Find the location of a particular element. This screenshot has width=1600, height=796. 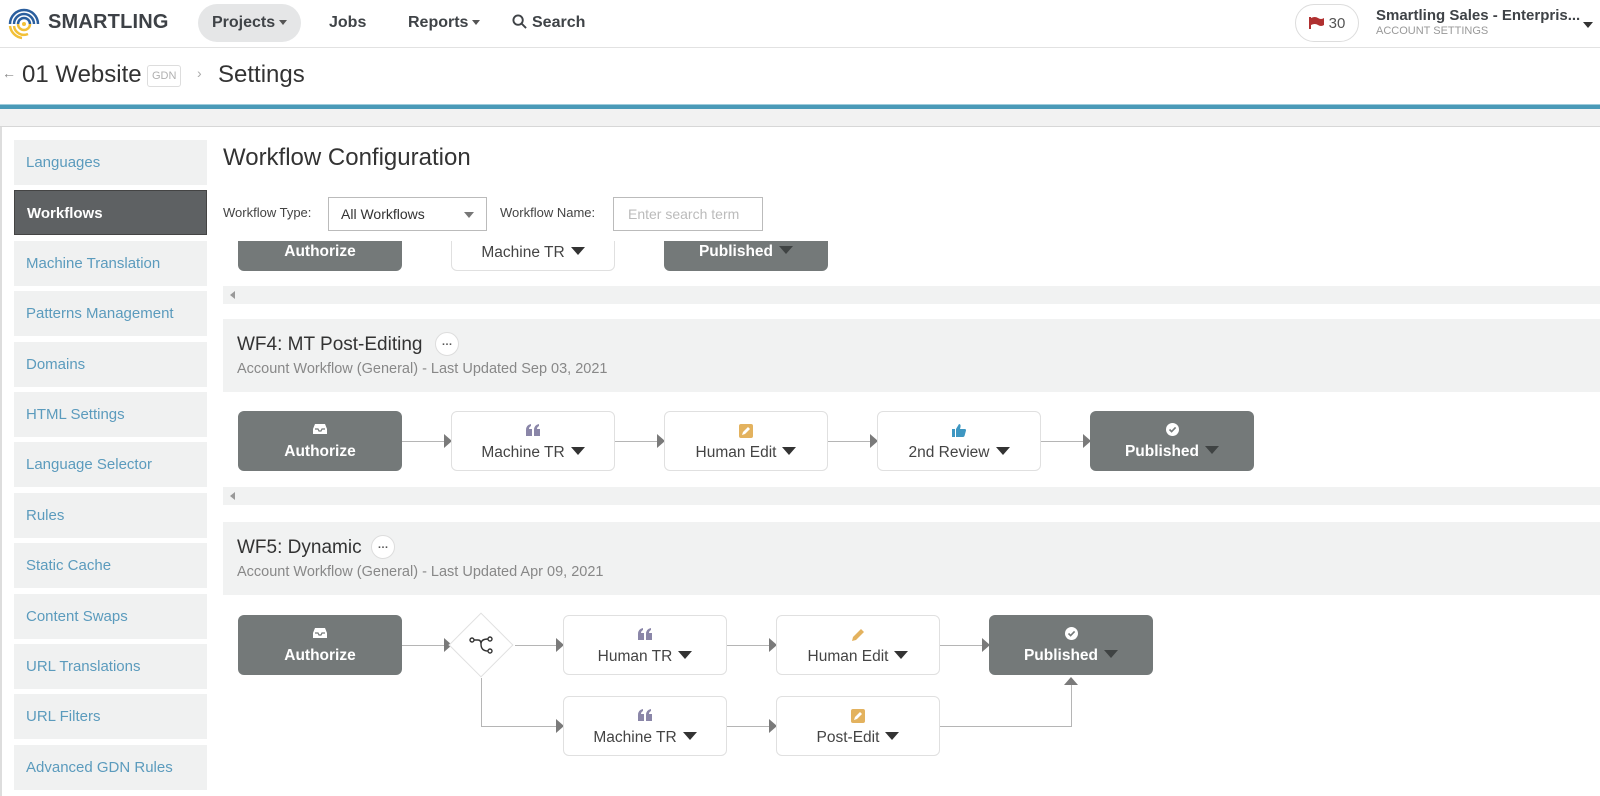

nav-projects: Projects is located at coordinates (250, 23).